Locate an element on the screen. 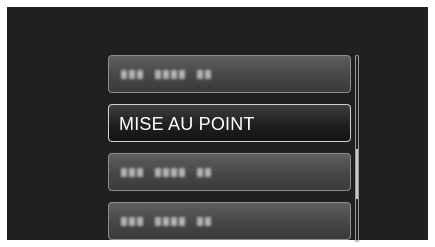 The width and height of the screenshot is (435, 247). menu-item-label: MISE AU POINT is located at coordinates (187, 124).